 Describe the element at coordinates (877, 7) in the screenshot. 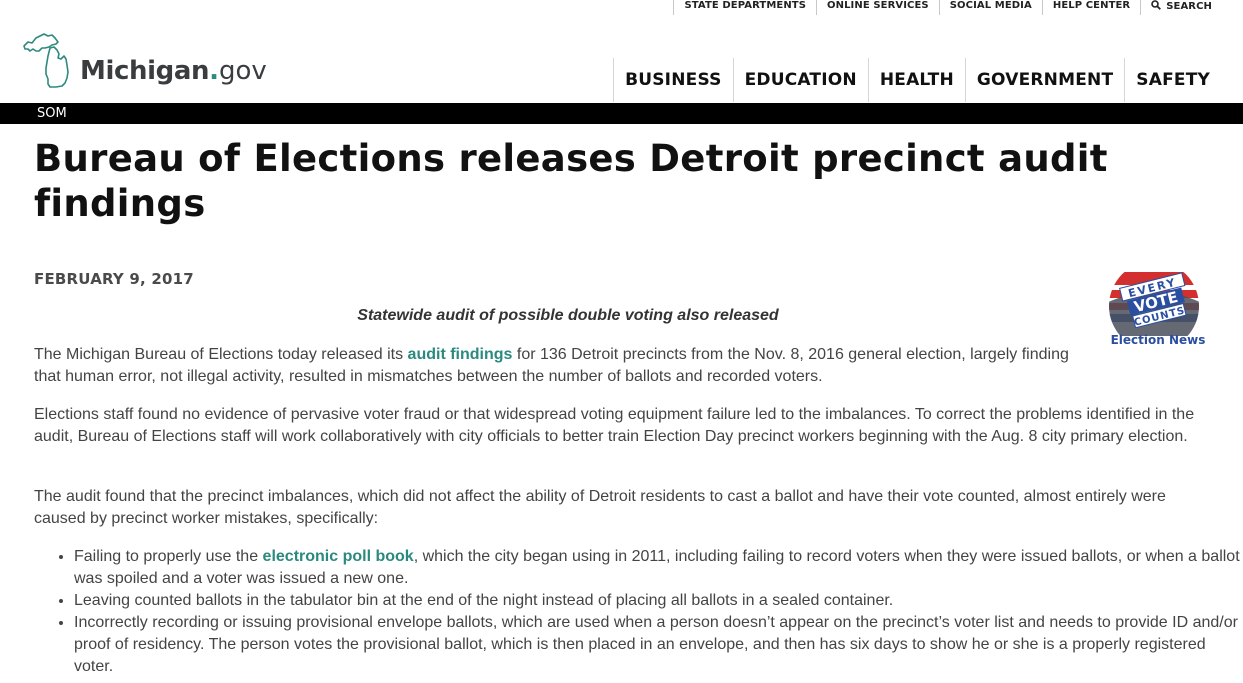

I see `utility-link-online-services: ONLINE SERVICES` at that location.